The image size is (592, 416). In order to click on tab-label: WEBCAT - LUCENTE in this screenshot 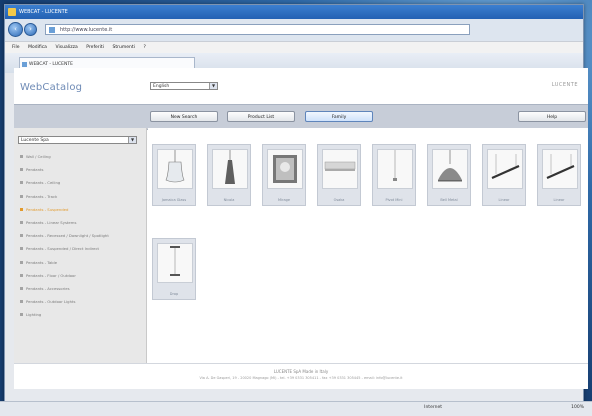, I will do `click(51, 64)`.